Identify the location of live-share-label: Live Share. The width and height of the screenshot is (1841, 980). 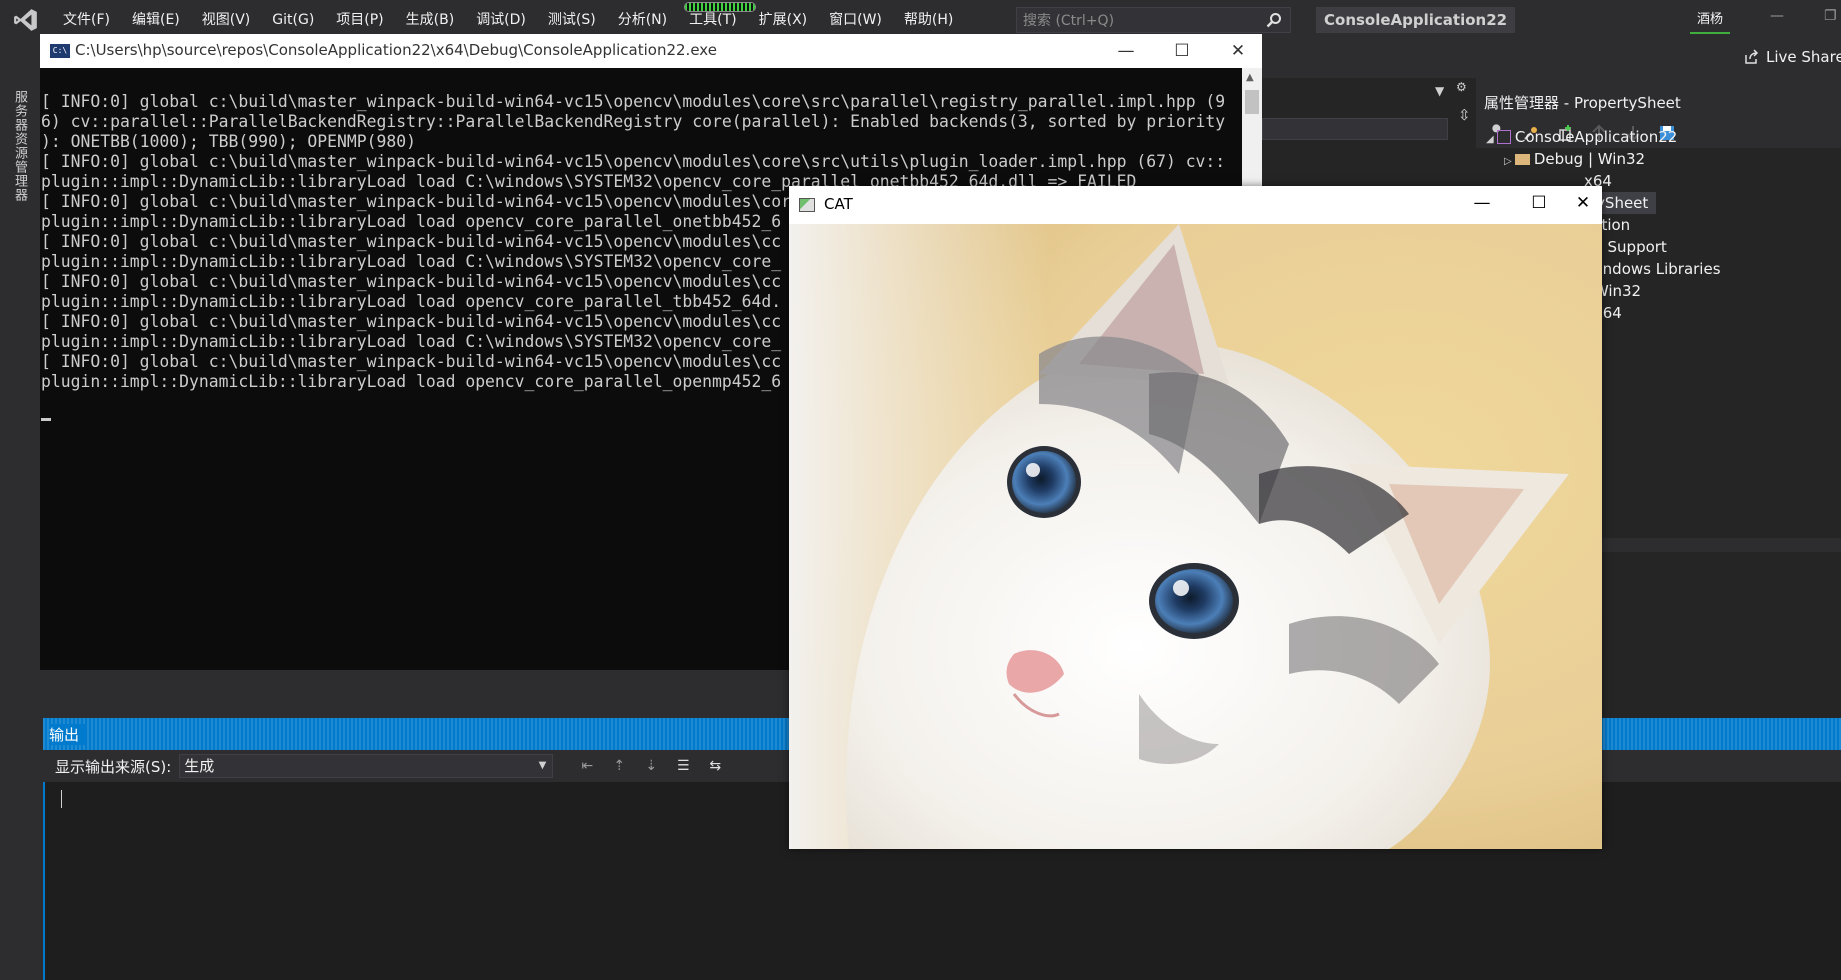
(1803, 57).